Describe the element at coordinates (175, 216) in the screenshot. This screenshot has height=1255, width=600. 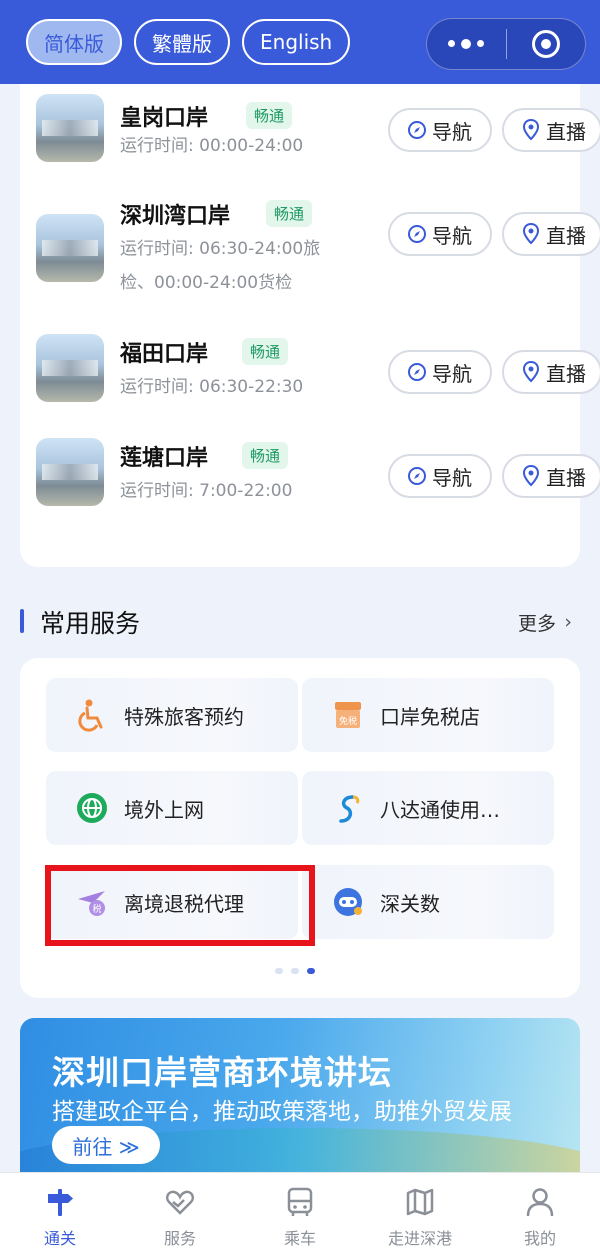
I see `port-name: 深圳湾口岸` at that location.